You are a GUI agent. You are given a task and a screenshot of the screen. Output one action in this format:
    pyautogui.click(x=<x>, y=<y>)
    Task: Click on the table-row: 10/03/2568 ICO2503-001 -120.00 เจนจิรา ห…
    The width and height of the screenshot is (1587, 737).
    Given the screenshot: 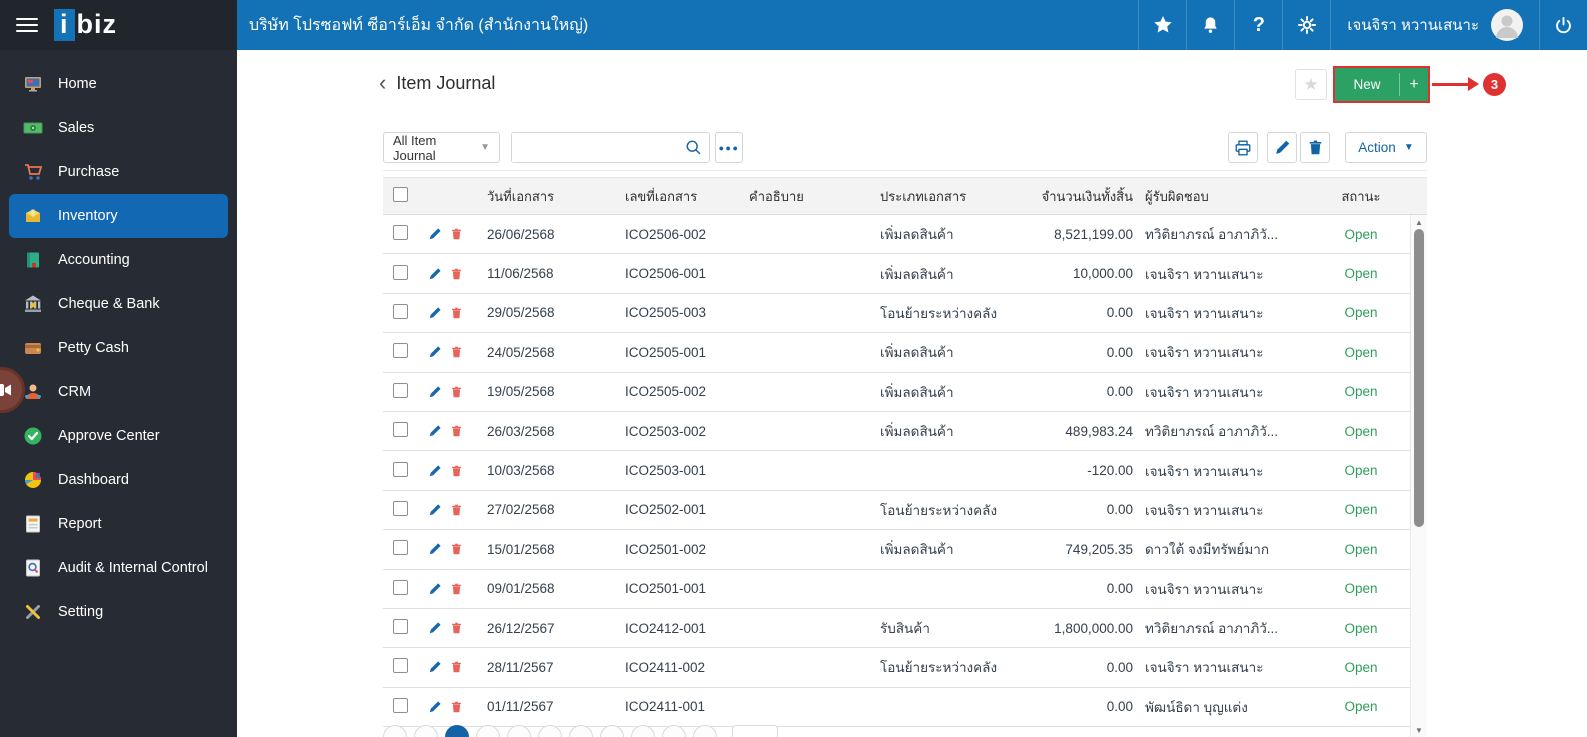 What is the action you would take?
    pyautogui.click(x=905, y=471)
    